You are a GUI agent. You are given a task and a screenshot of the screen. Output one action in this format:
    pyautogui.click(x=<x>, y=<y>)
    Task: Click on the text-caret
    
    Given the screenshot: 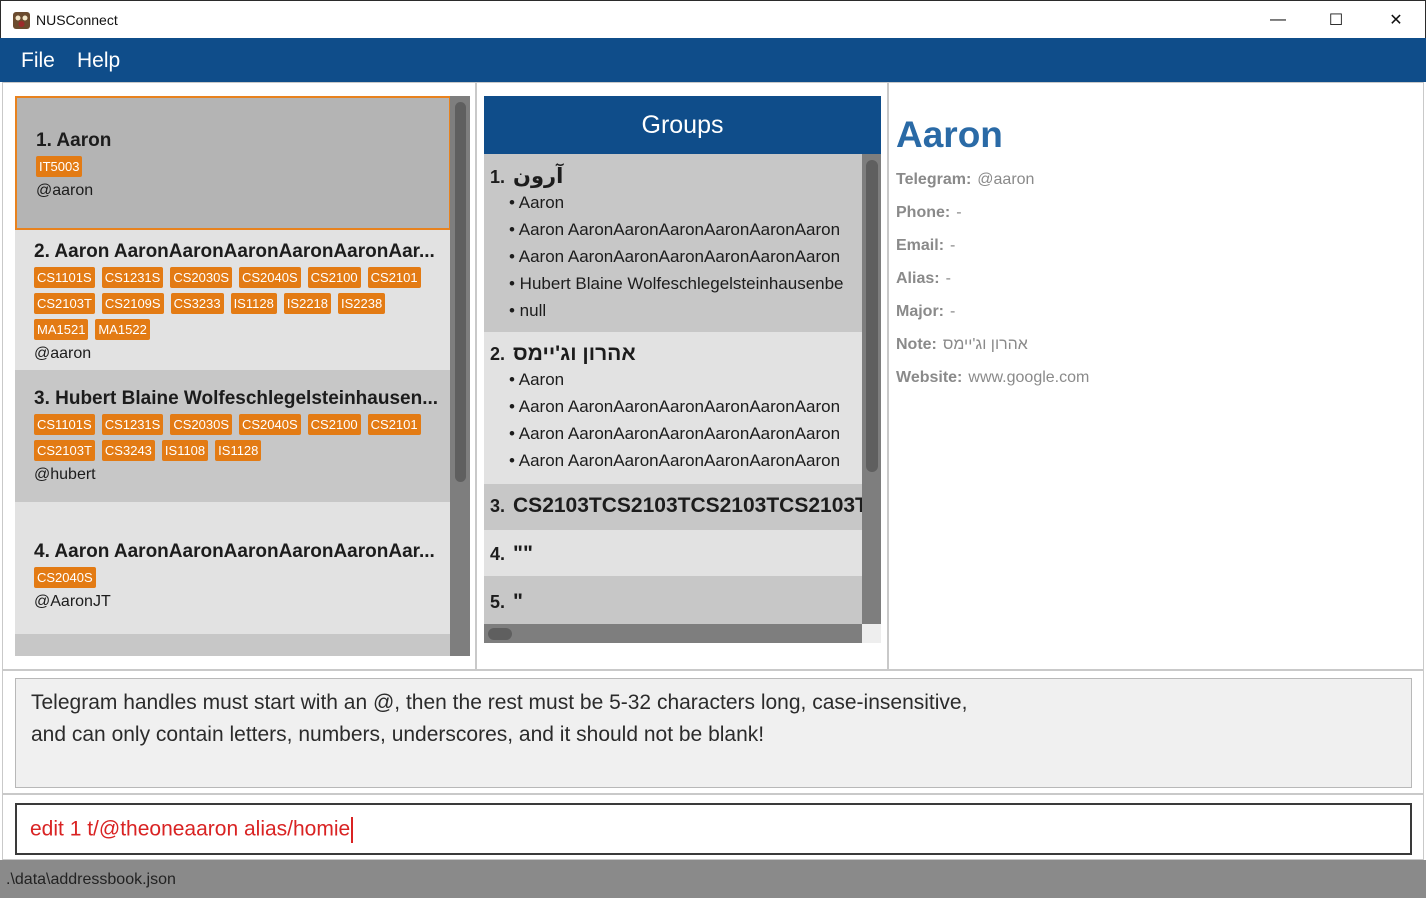 What is the action you would take?
    pyautogui.click(x=352, y=830)
    